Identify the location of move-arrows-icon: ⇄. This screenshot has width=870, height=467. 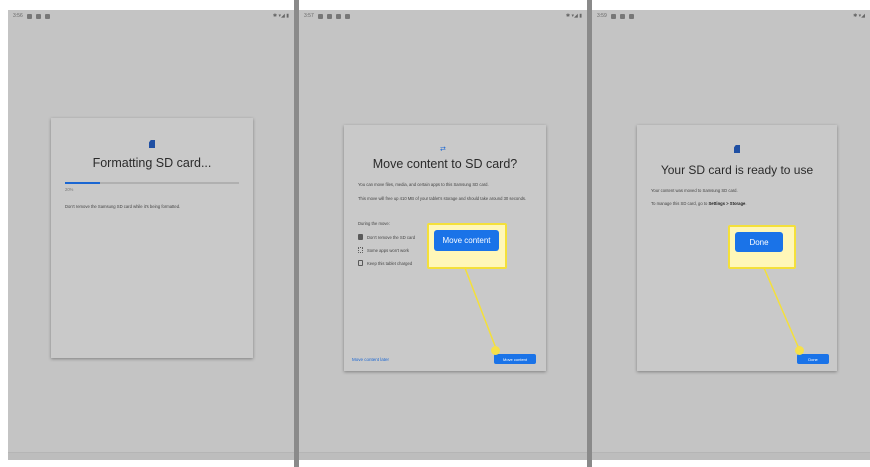
(443, 149).